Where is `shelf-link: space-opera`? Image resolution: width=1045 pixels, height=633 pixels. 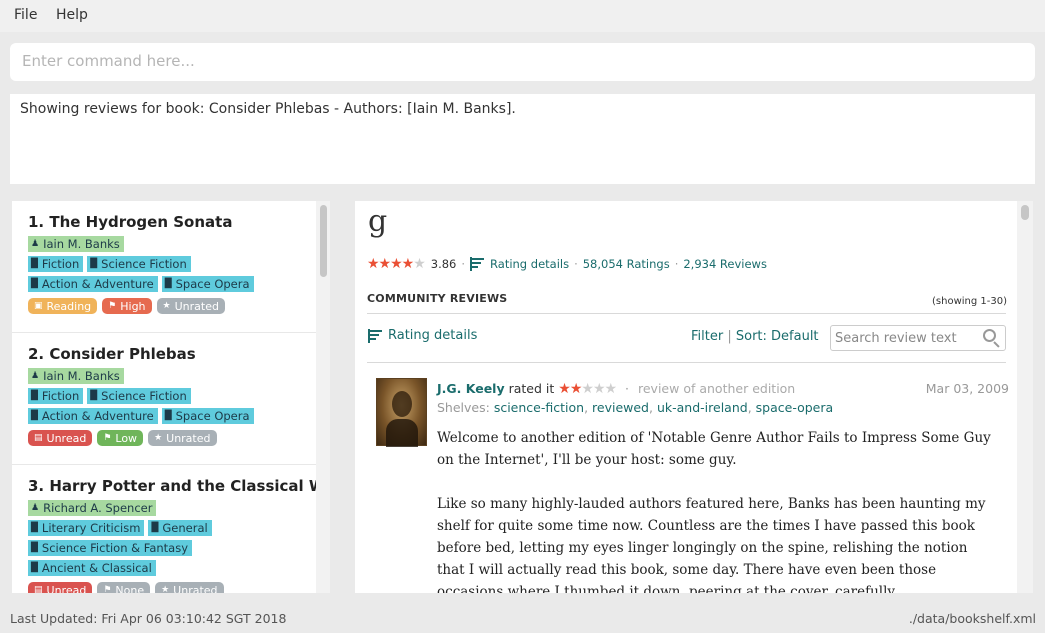 shelf-link: space-opera is located at coordinates (794, 407).